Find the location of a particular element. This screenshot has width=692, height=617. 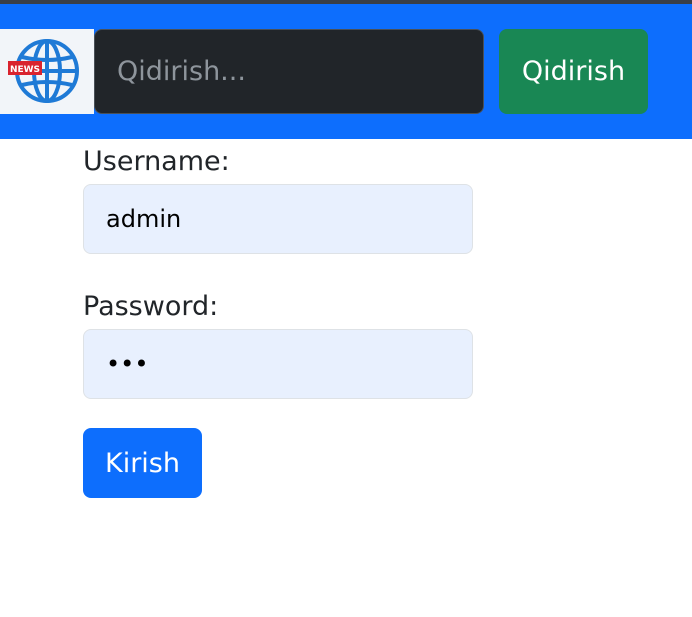

password-label: Password: is located at coordinates (151, 306).